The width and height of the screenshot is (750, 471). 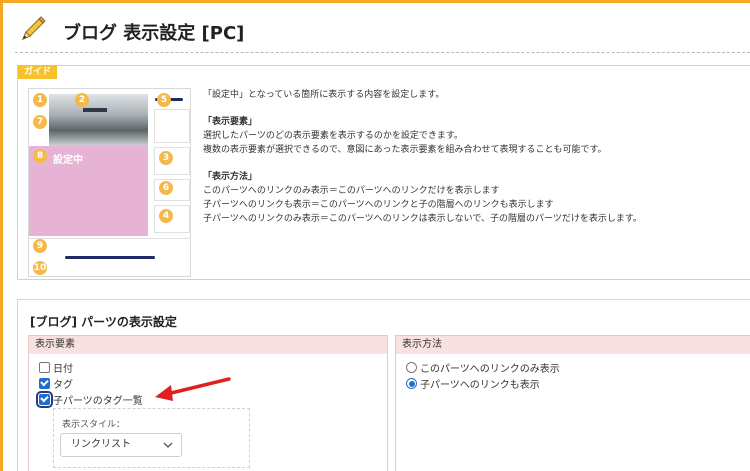 I want to click on date-checkbox, so click(x=44, y=367).